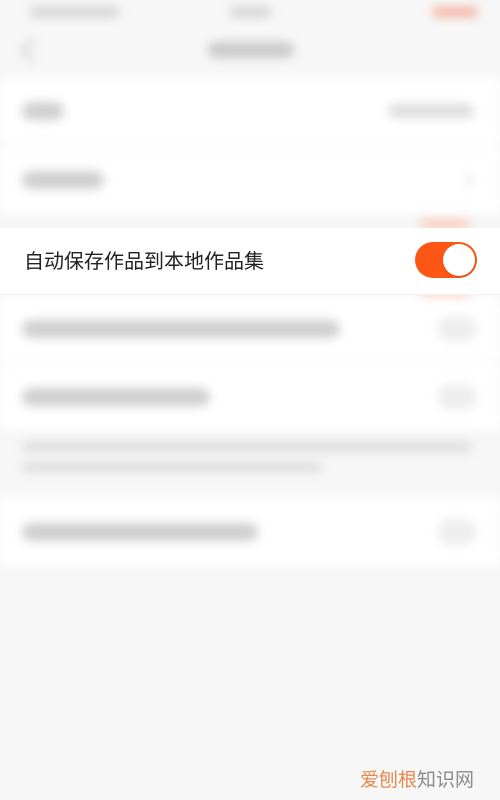 This screenshot has width=500, height=800. What do you see at coordinates (445, 780) in the screenshot?
I see `watermark-text: 知识网` at bounding box center [445, 780].